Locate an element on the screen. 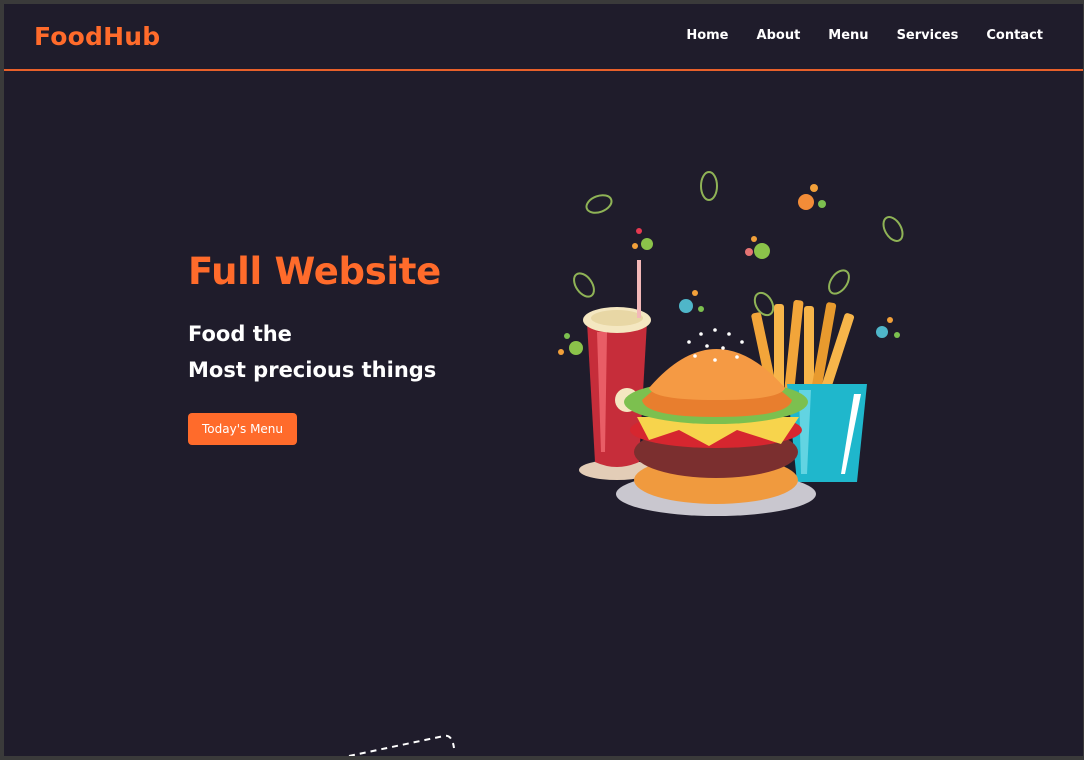 This screenshot has width=1084, height=760. hero-subtitle-line-2: Most precious things is located at coordinates (312, 370).